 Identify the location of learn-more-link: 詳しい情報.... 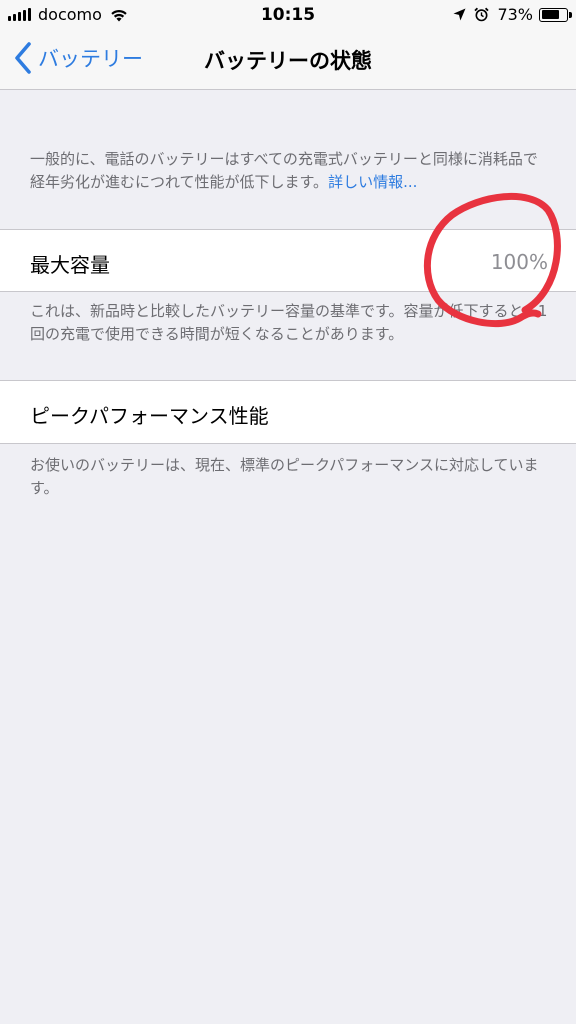
(372, 182).